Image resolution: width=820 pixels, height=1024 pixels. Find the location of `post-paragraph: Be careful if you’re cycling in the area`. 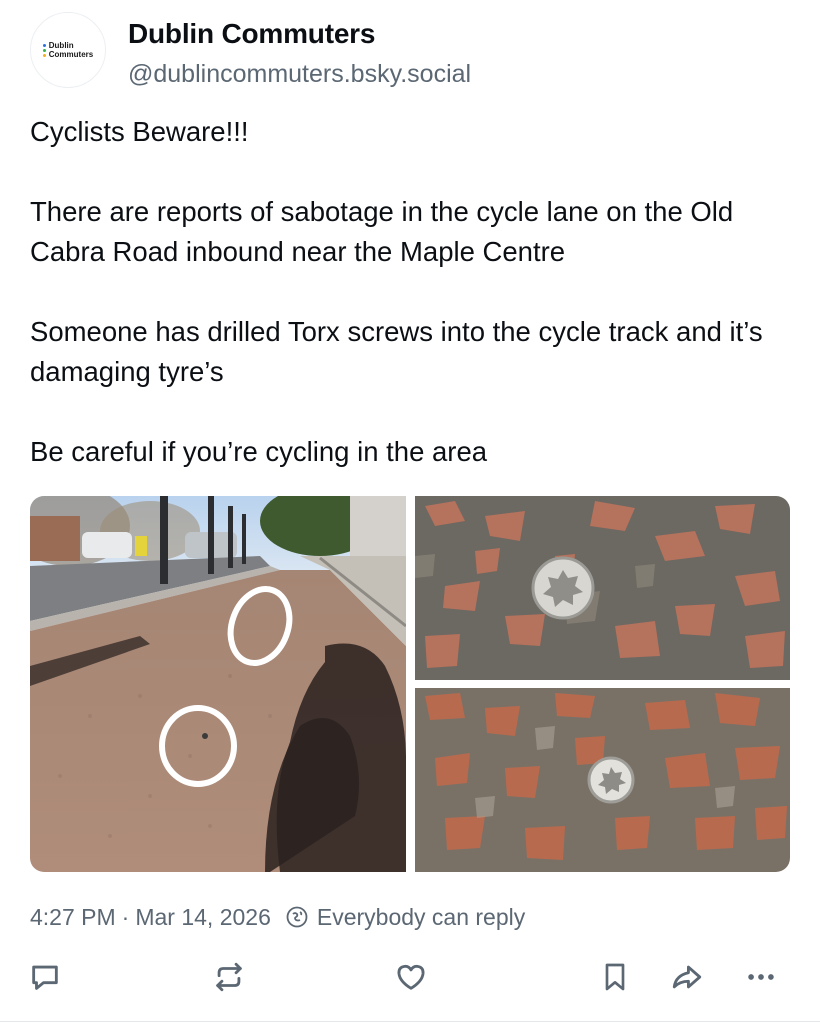

post-paragraph: Be careful if you’re cycling in the area is located at coordinates (259, 451).